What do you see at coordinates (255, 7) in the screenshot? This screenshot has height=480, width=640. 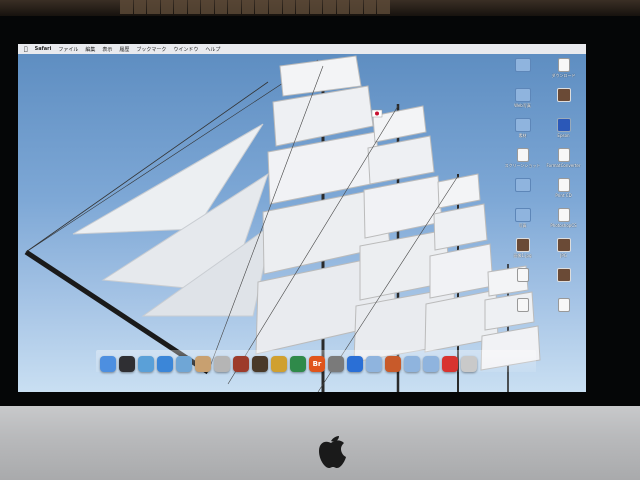 I see `books` at bounding box center [255, 7].